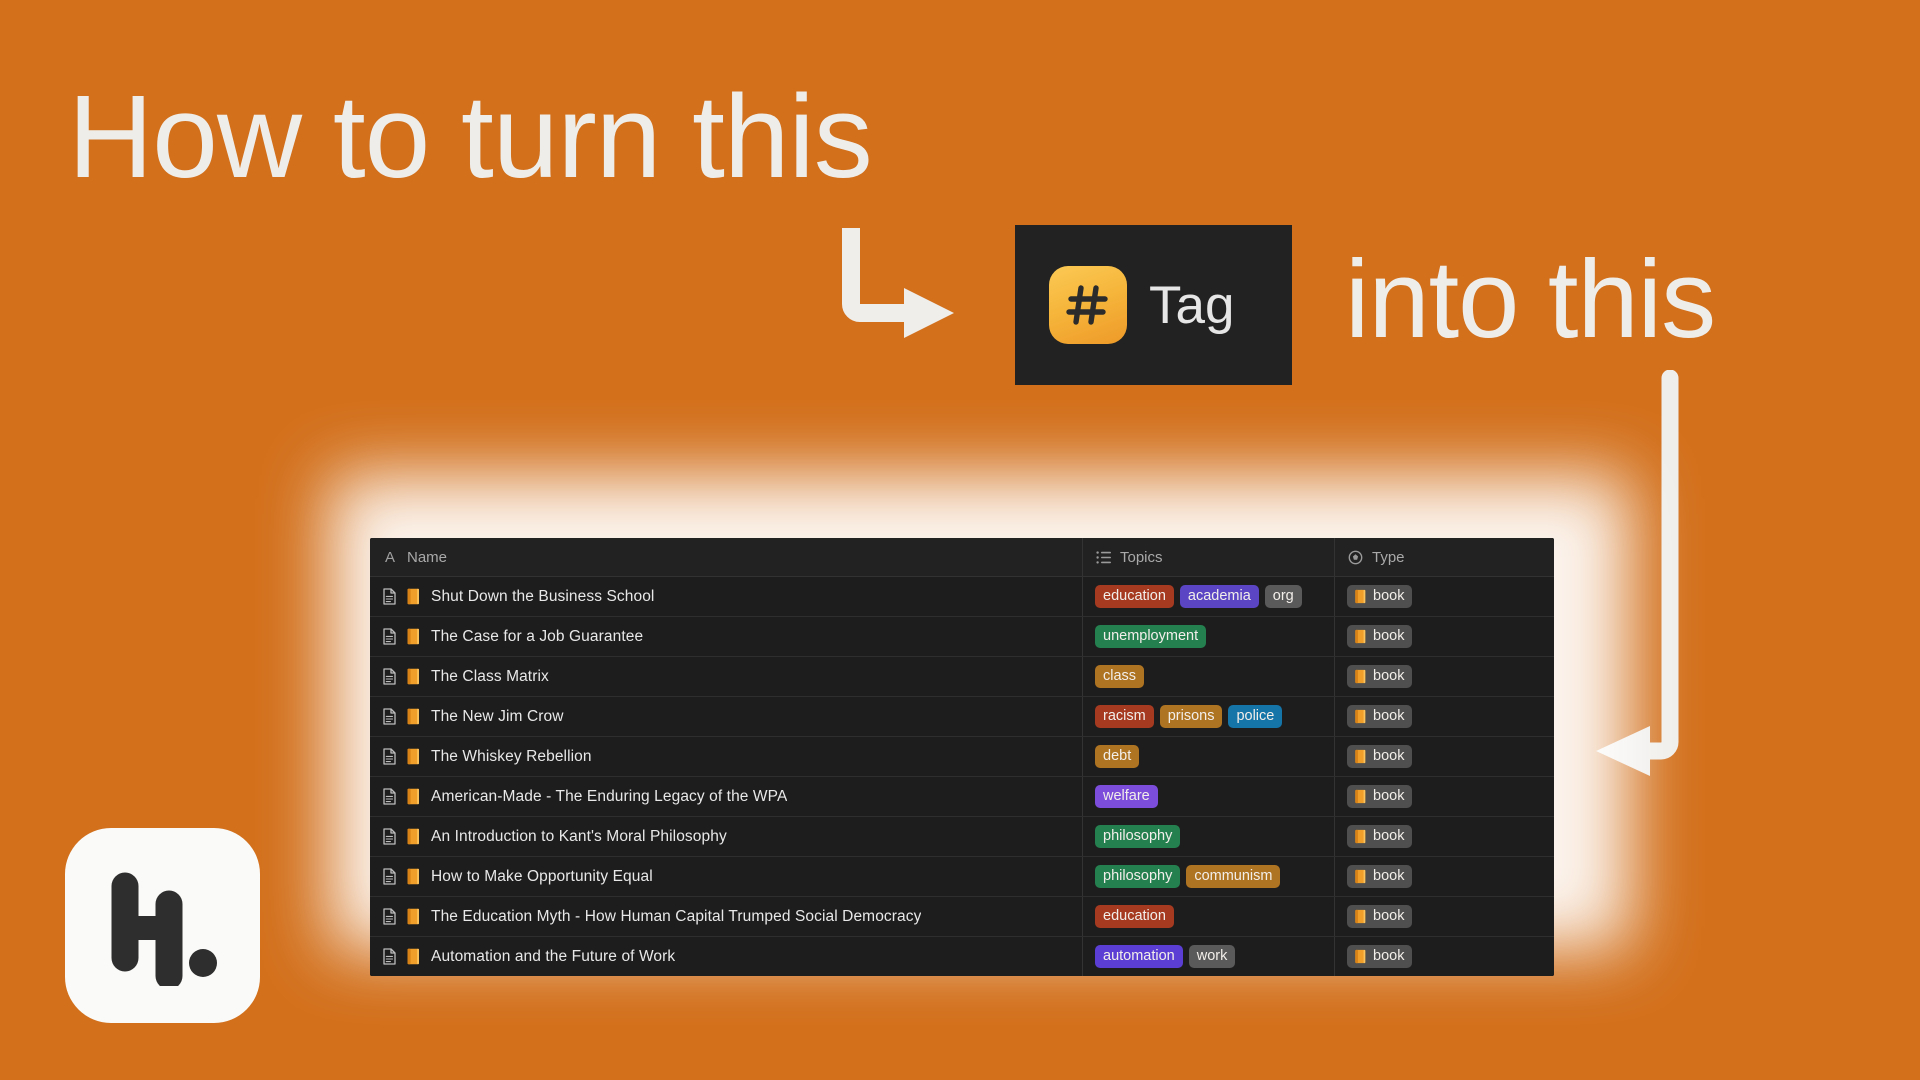 Image resolution: width=1920 pixels, height=1080 pixels. Describe the element at coordinates (905, 283) in the screenshot. I see `elbow-arrow-down-right-icon` at that location.